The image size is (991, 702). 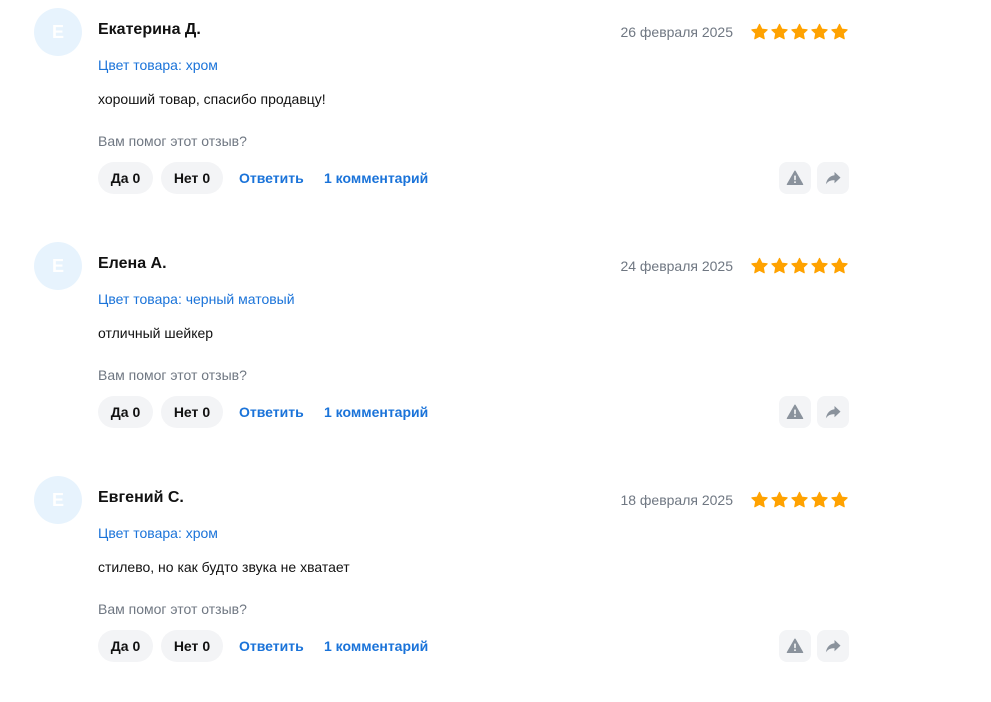 I want to click on product-variant: Цвет товара: черный матовый, so click(x=196, y=299).